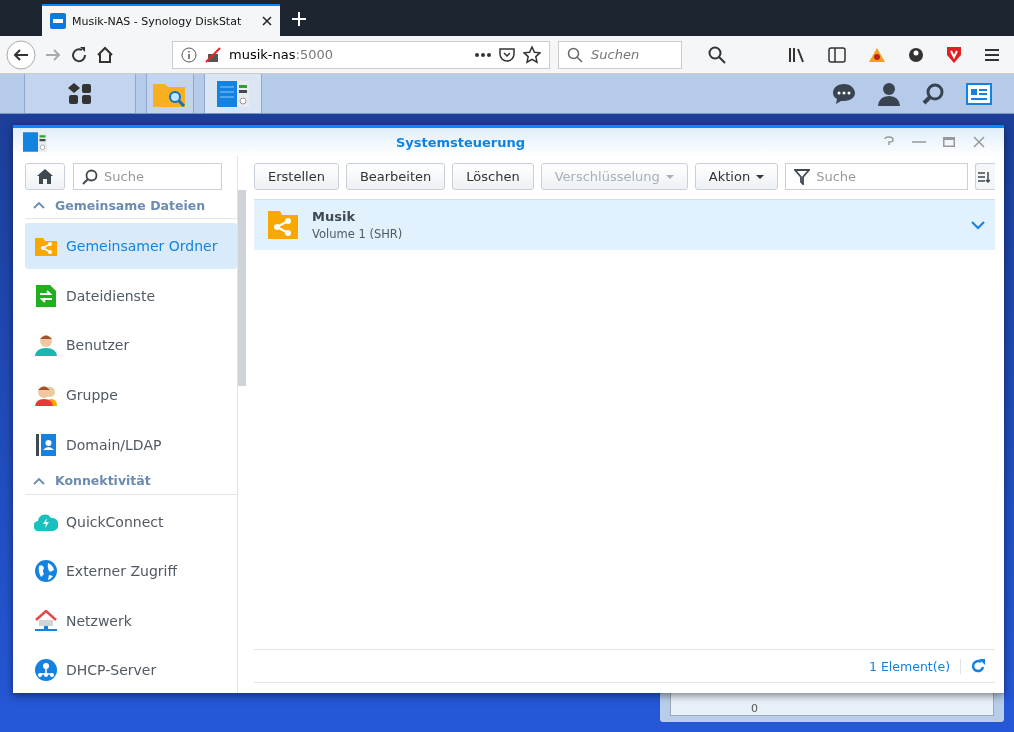  Describe the element at coordinates (131, 345) in the screenshot. I see `sidebar-item: Benutzer` at that location.